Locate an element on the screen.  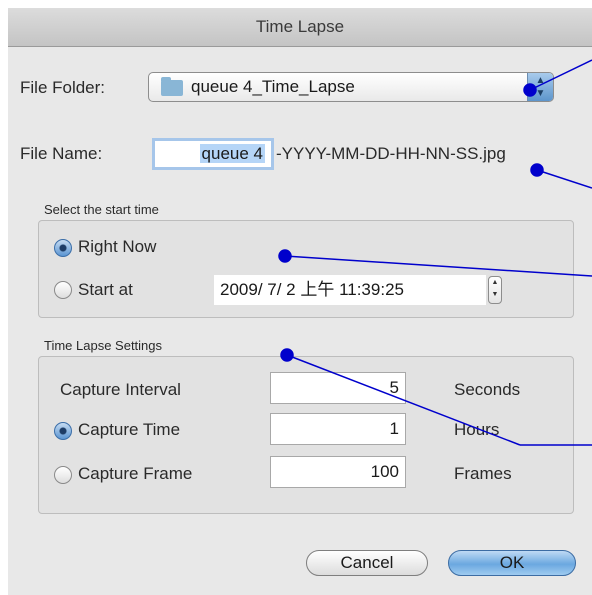
callout-line-starttime is located at coordinates (438, 266).